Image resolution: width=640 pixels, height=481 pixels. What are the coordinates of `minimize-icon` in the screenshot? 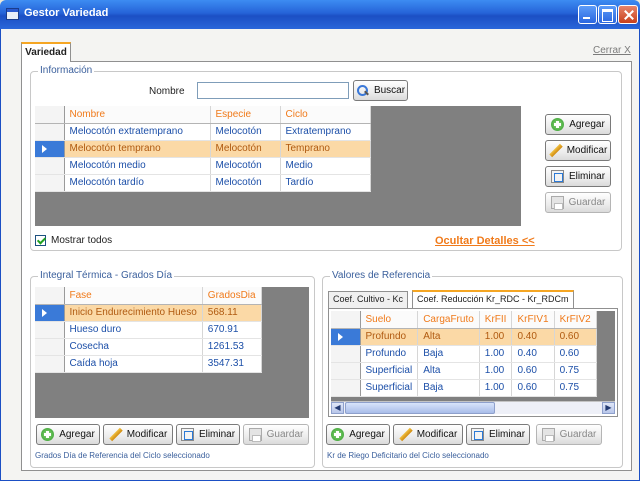 It's located at (587, 14).